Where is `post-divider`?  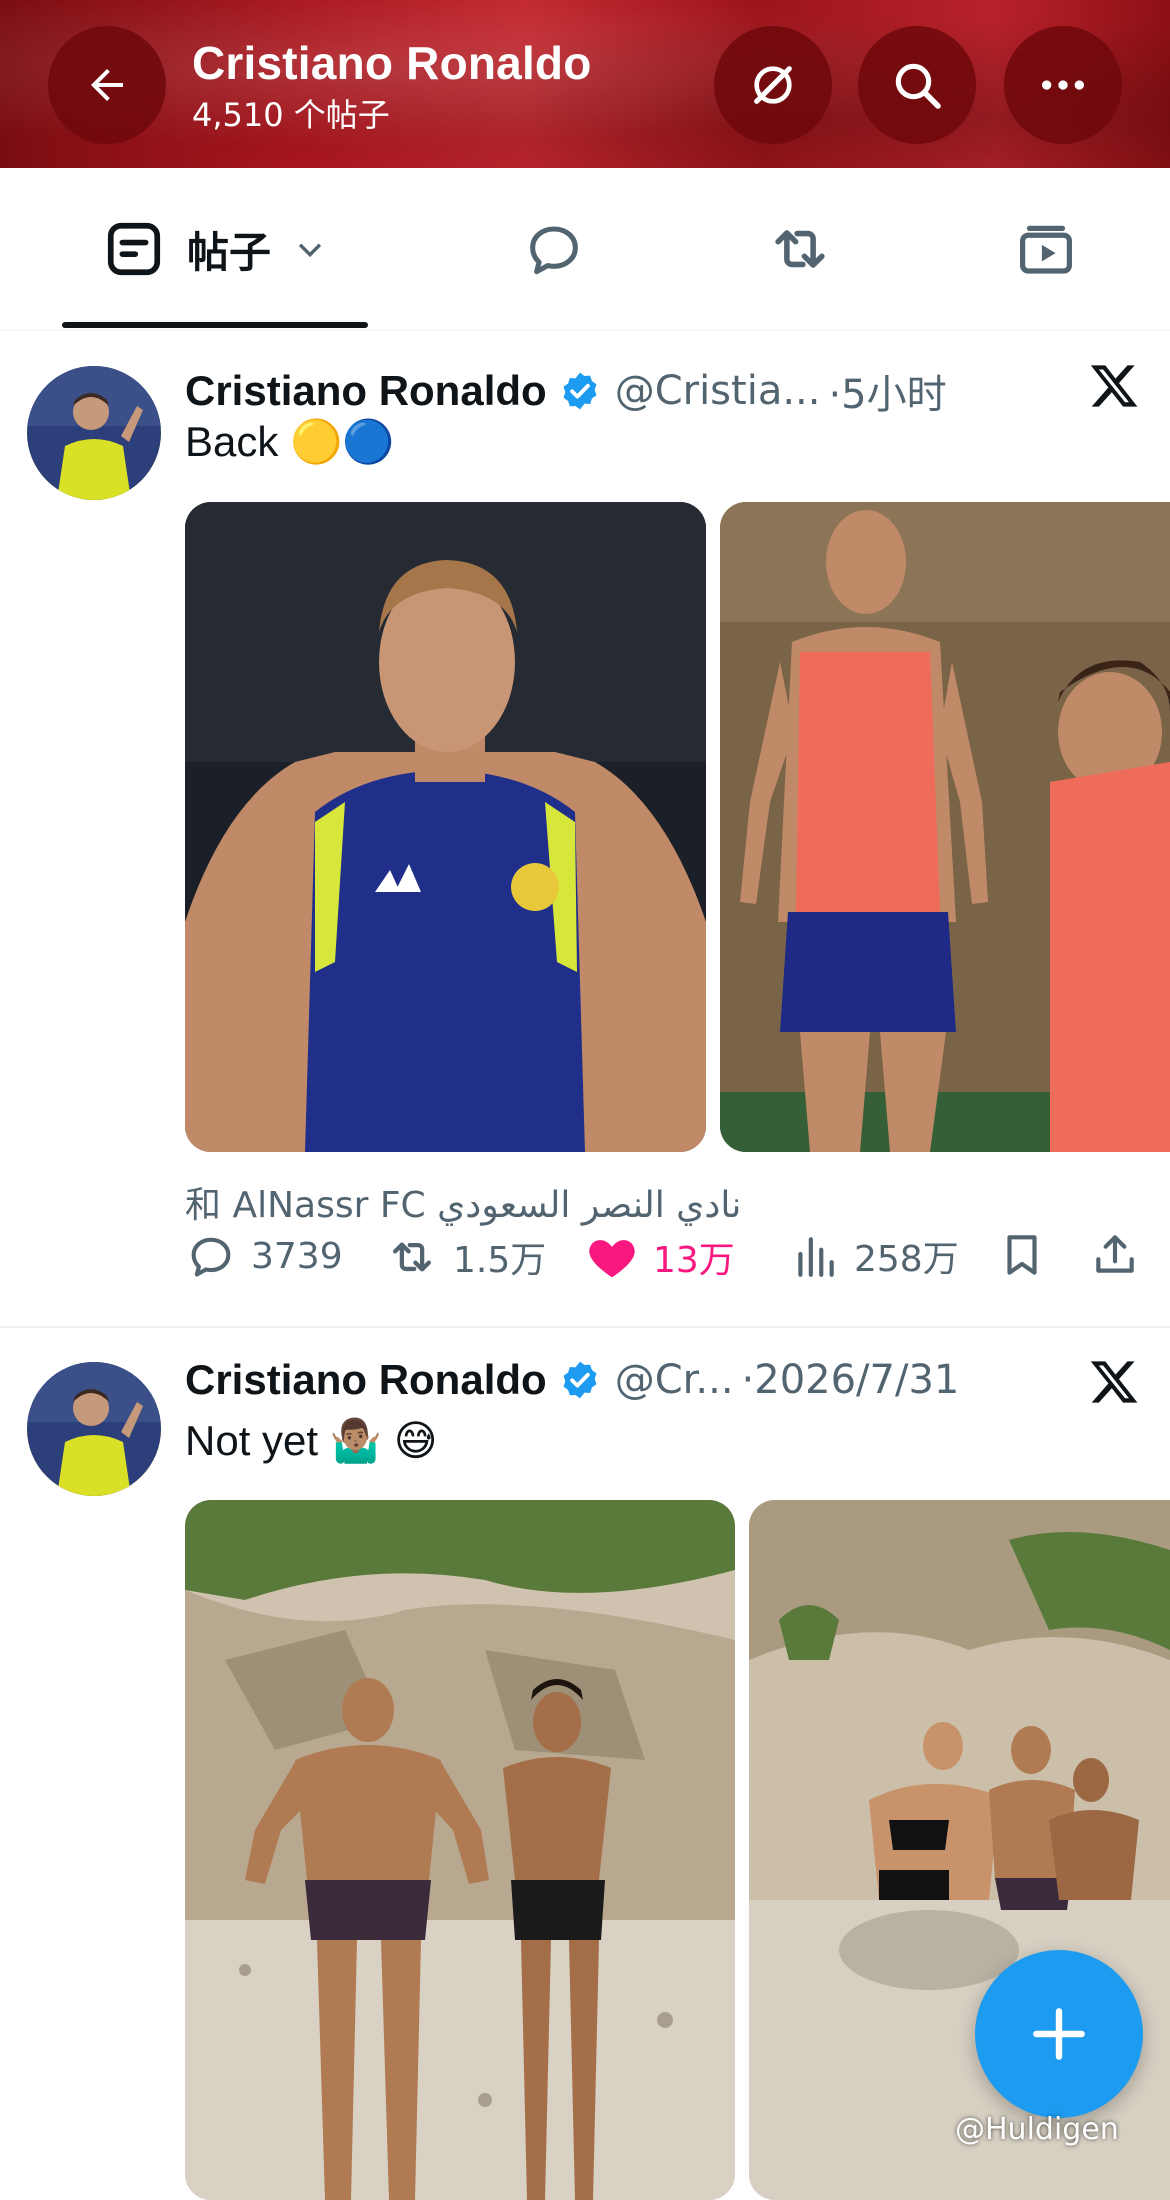 post-divider is located at coordinates (585, 1327).